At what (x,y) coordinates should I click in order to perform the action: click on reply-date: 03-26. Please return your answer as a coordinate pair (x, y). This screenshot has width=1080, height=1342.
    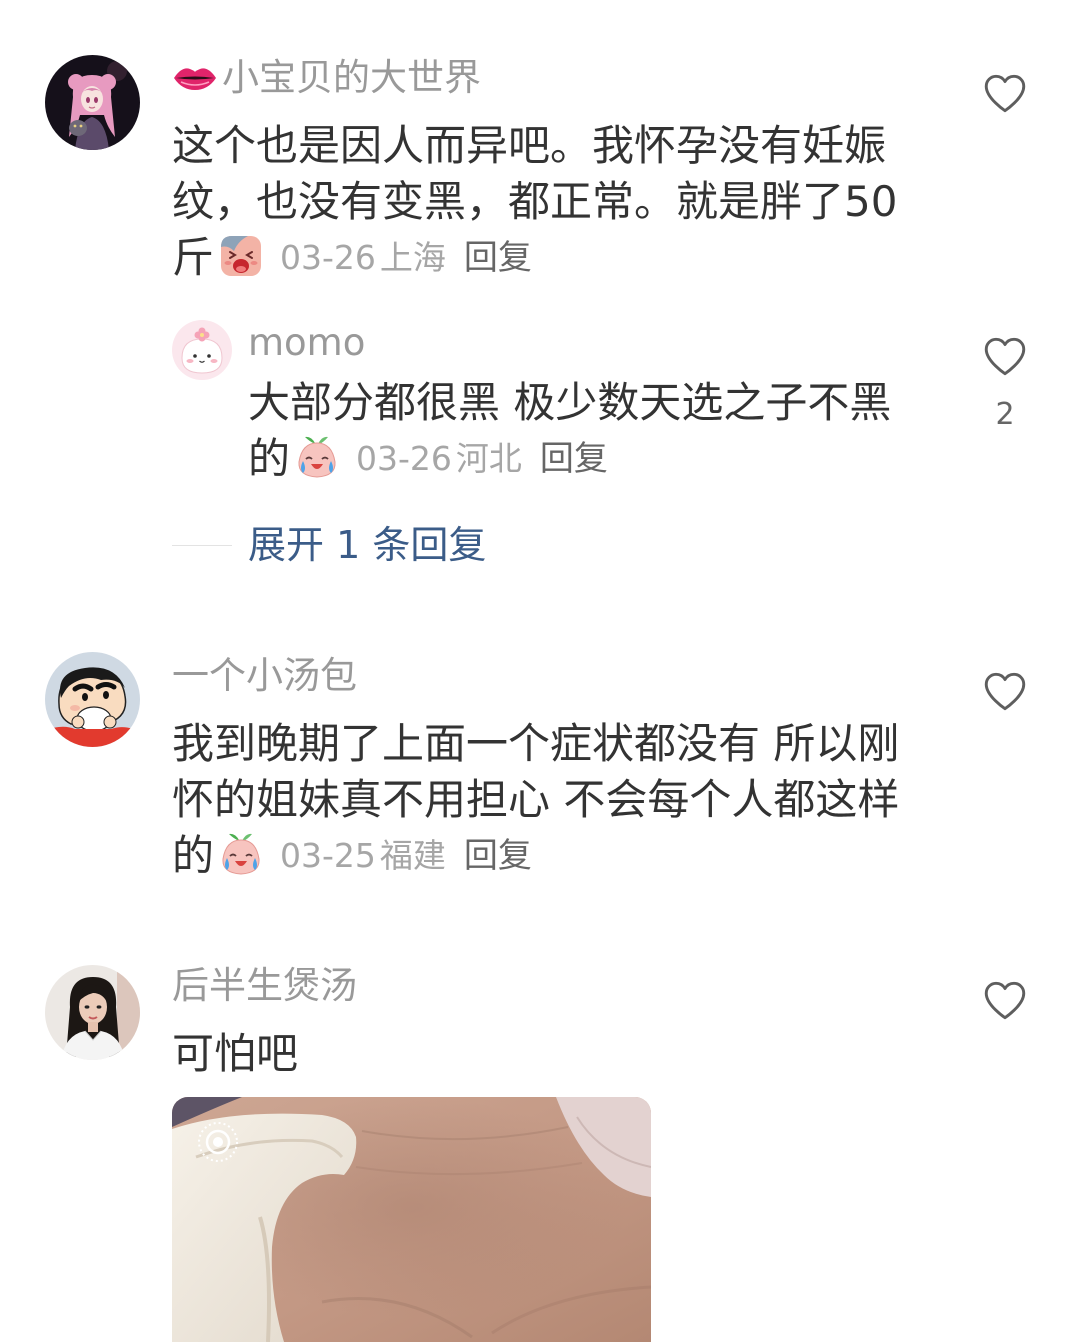
    Looking at the image, I should click on (404, 458).